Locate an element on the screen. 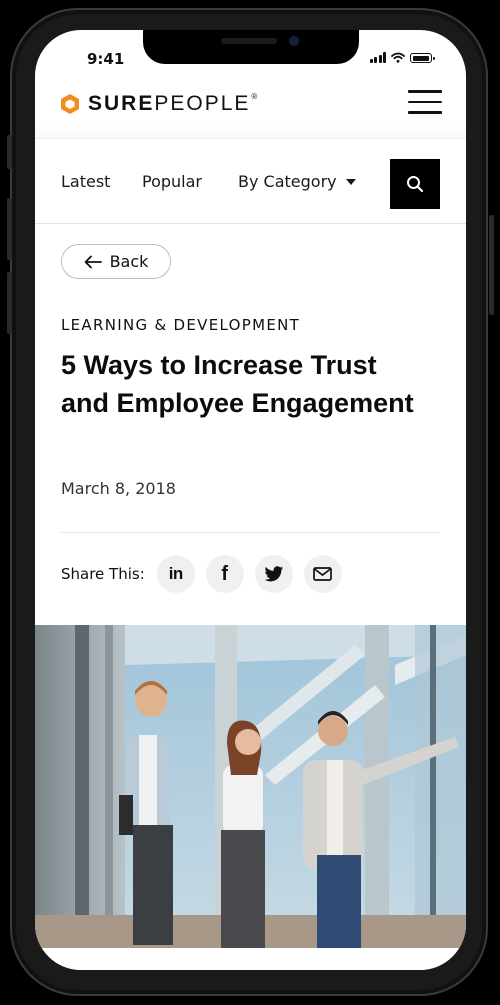 This screenshot has height=1005, width=500. site-header: SUREPEOPLE® is located at coordinates (250, 110).